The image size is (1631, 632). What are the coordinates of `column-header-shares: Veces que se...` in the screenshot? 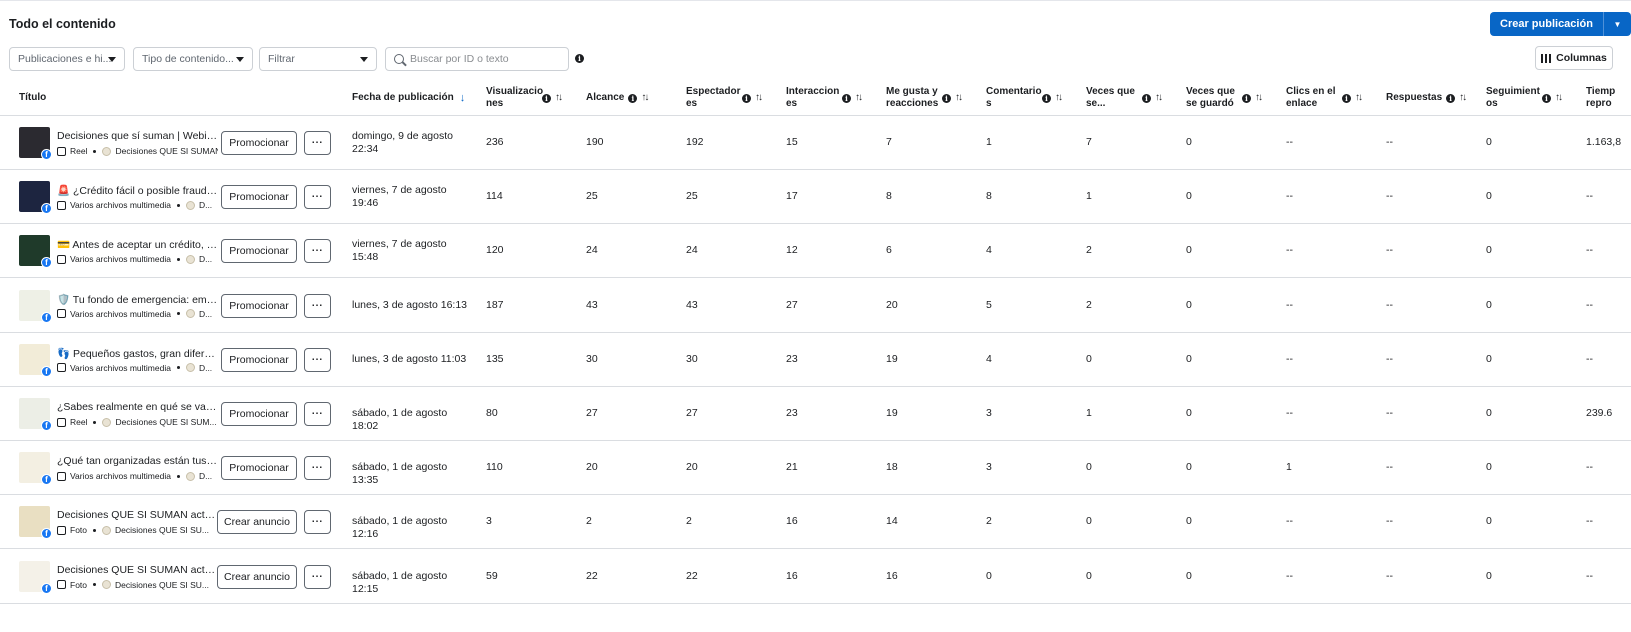 It's located at (1112, 98).